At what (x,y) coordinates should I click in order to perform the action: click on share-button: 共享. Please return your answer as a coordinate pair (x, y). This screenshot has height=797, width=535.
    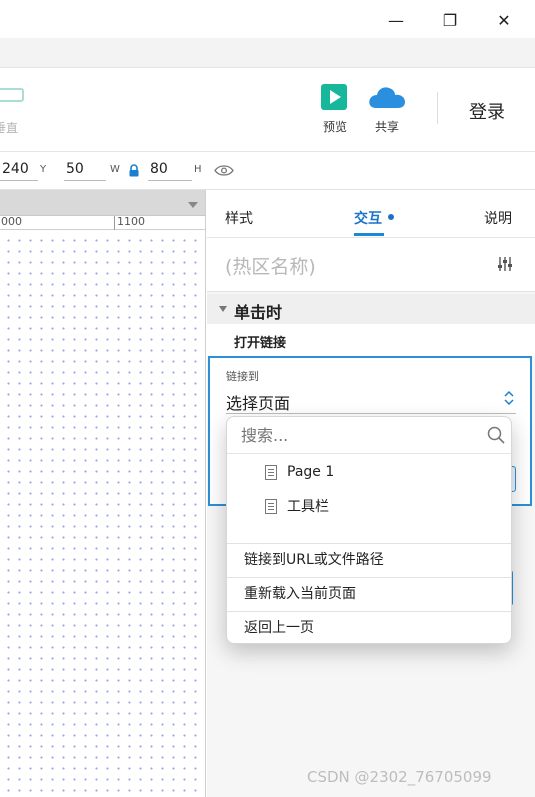
    Looking at the image, I should click on (387, 109).